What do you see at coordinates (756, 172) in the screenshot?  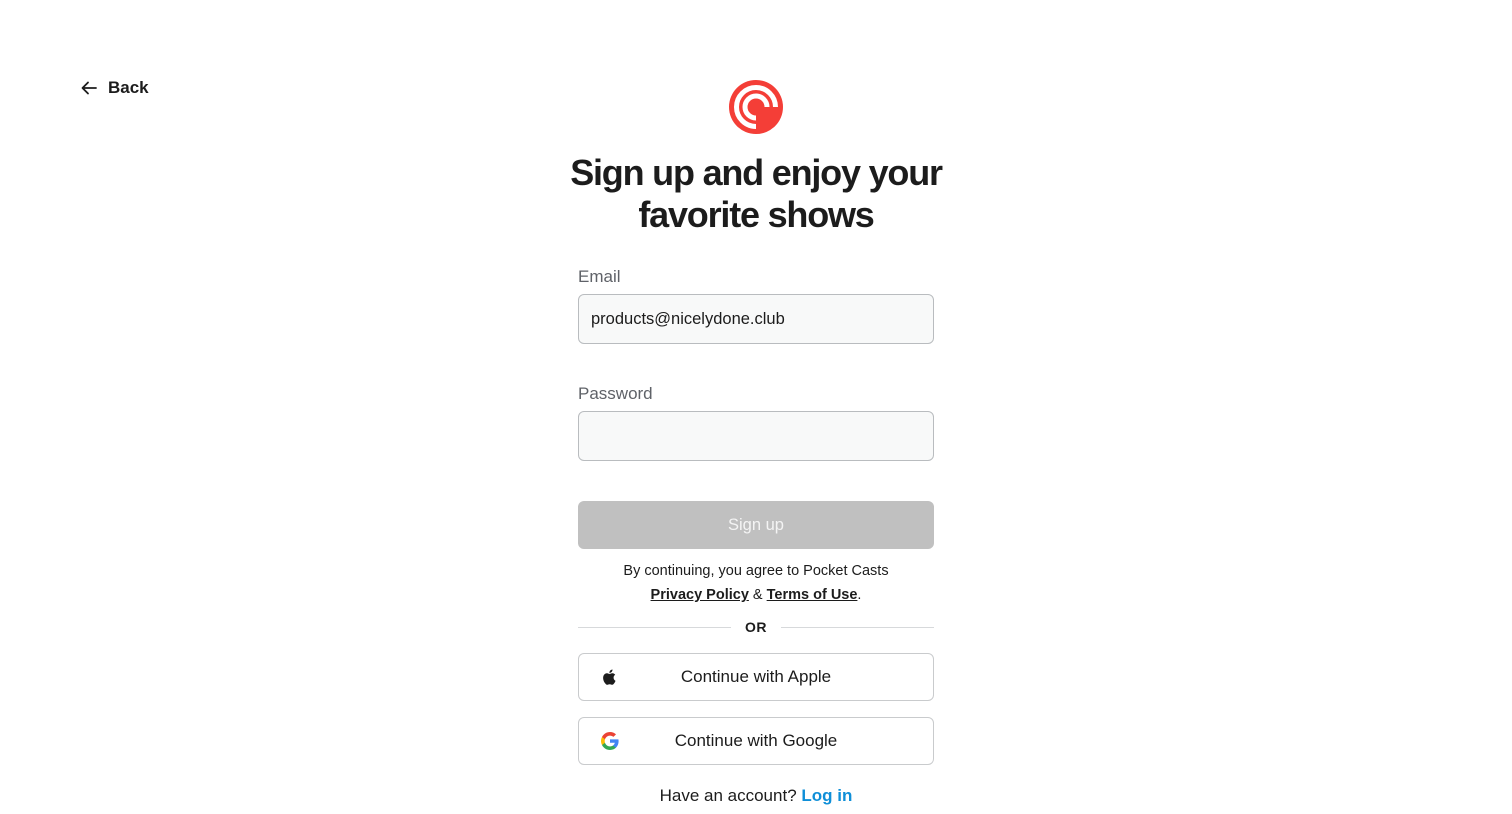 I see `page-title-line-1: Sign up and enjoy your` at bounding box center [756, 172].